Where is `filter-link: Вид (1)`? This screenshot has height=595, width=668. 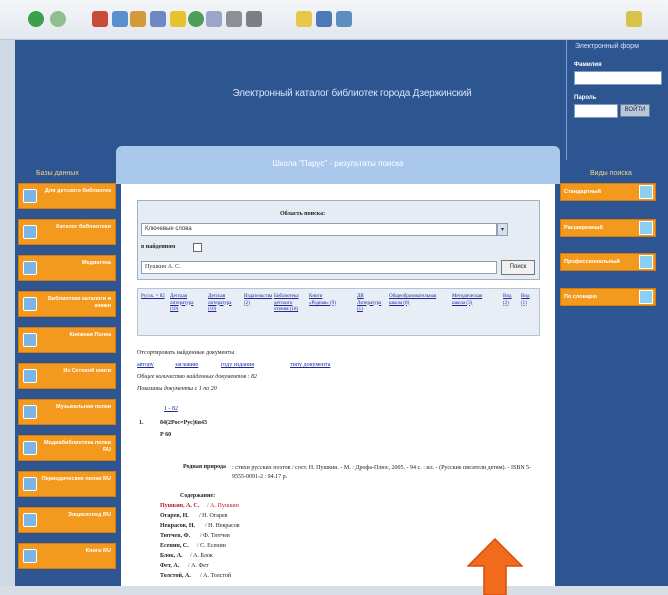
filter-link: Вид (1) is located at coordinates (528, 300).